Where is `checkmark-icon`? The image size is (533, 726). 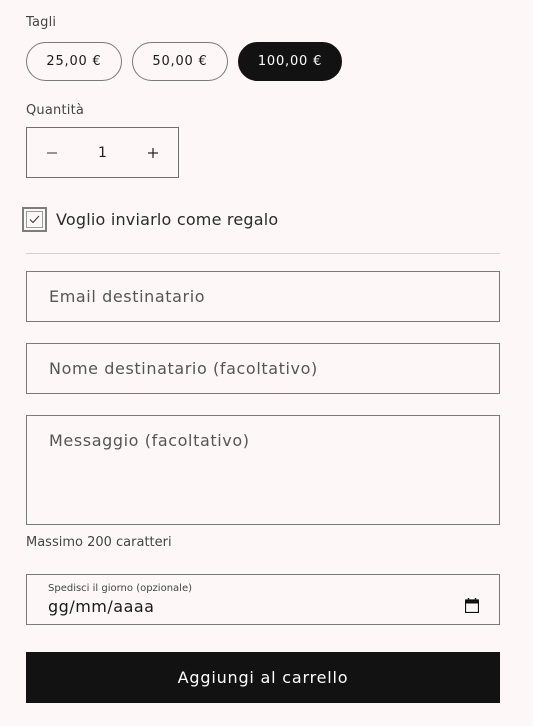
checkmark-icon is located at coordinates (34, 219).